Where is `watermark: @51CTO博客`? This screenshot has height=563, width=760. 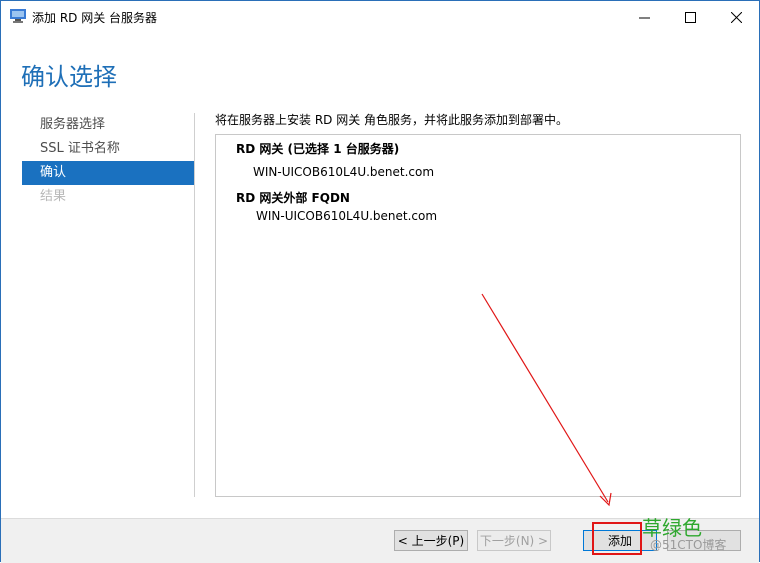
watermark: @51CTO博客 is located at coordinates (688, 545).